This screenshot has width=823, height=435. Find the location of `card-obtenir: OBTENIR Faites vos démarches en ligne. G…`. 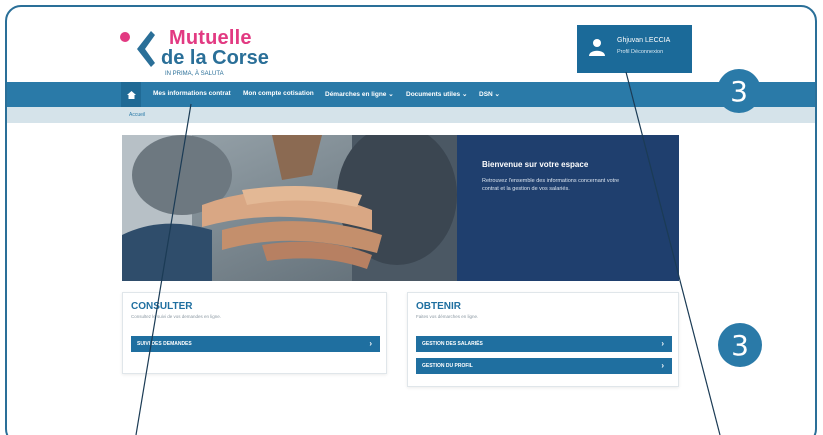

card-obtenir: OBTENIR Faites vos démarches en ligne. G… is located at coordinates (543, 339).